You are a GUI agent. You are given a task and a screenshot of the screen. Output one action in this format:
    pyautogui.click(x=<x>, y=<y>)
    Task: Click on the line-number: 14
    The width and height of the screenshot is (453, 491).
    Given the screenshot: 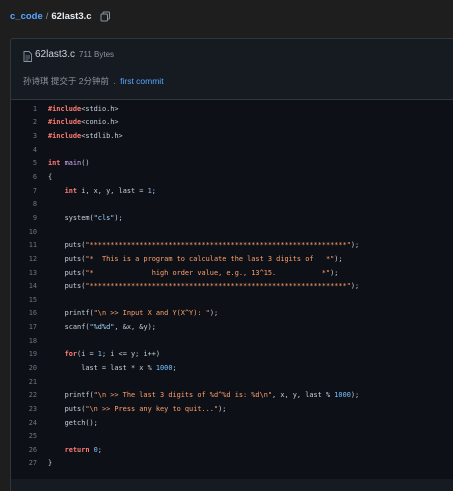 What is the action you would take?
    pyautogui.click(x=32, y=286)
    